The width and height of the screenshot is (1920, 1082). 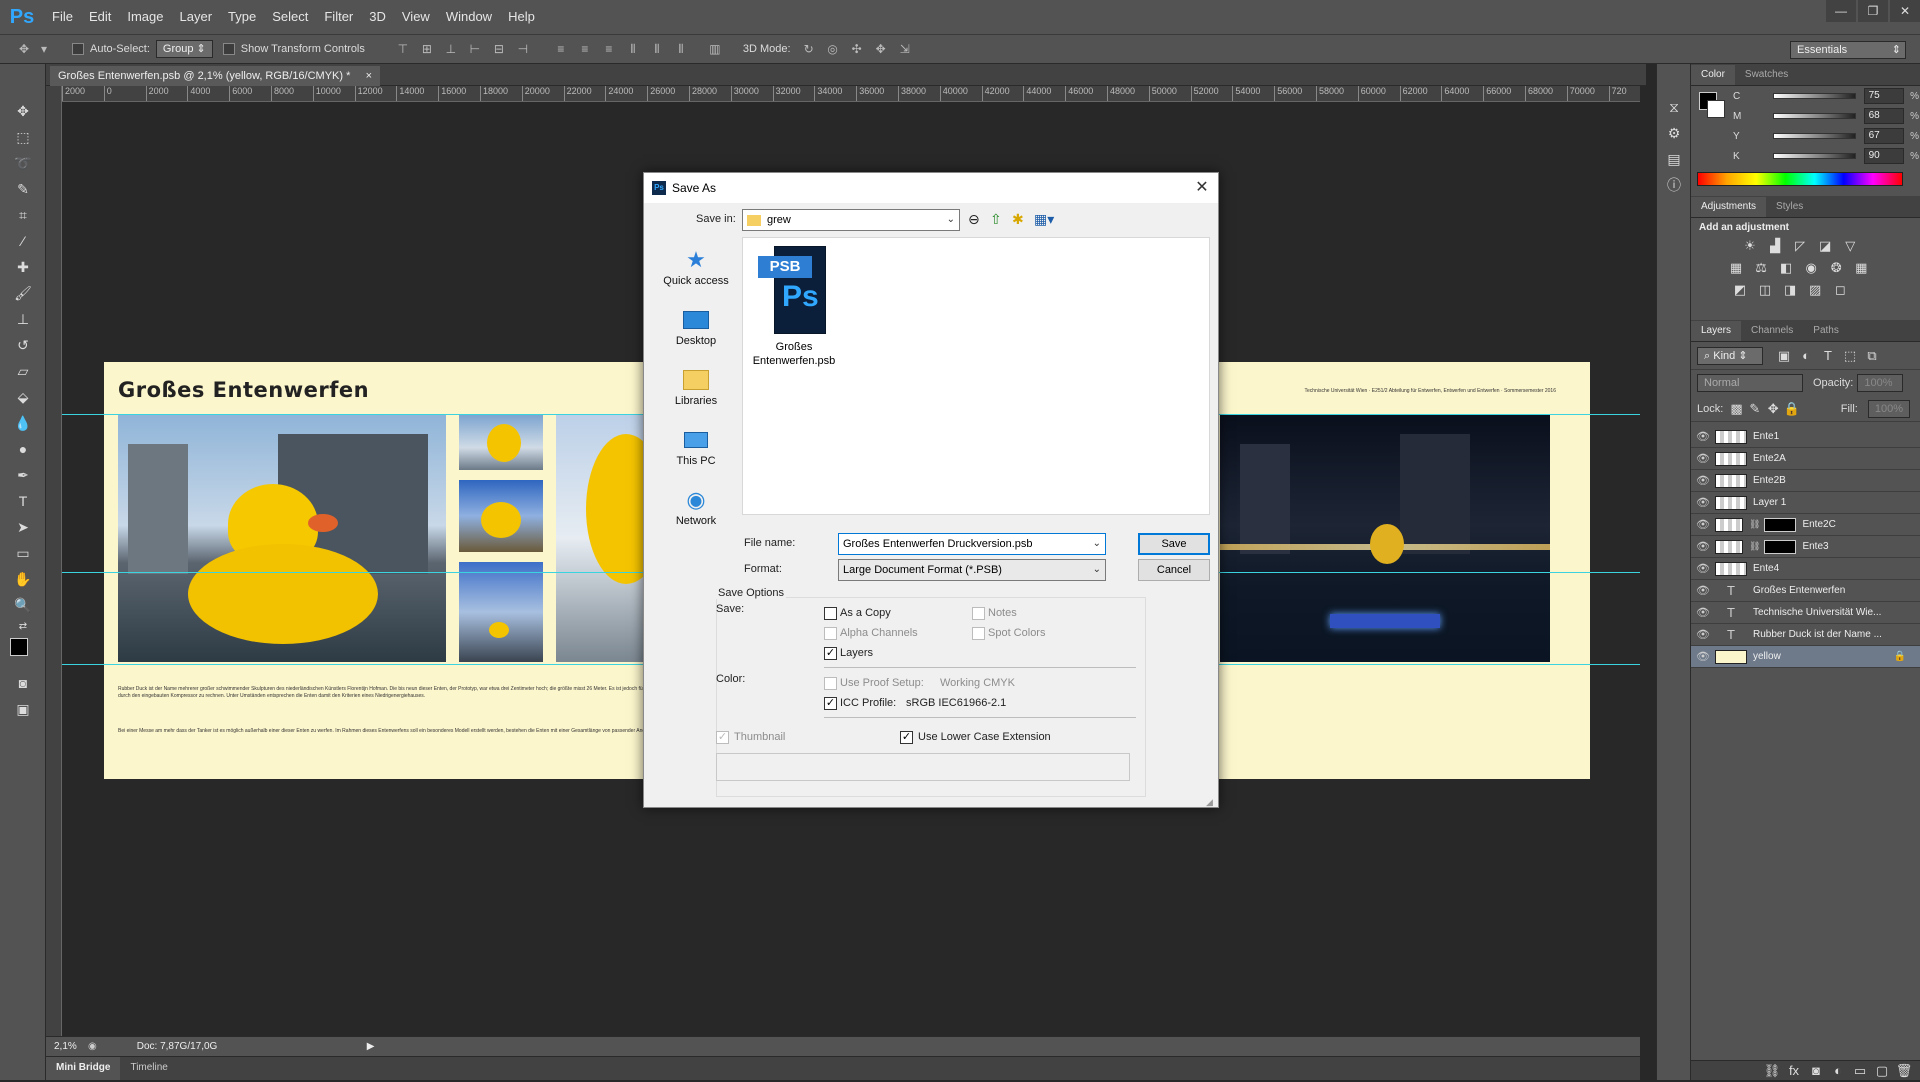 I want to click on layer-row: 👁 Ente2B, so click(x=1805, y=481).